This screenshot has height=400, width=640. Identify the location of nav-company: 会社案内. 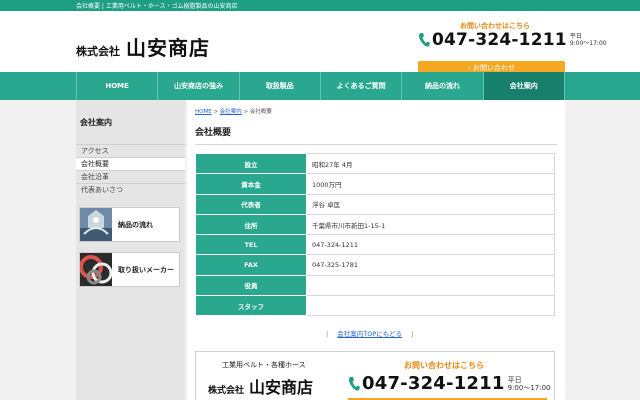
(523, 86).